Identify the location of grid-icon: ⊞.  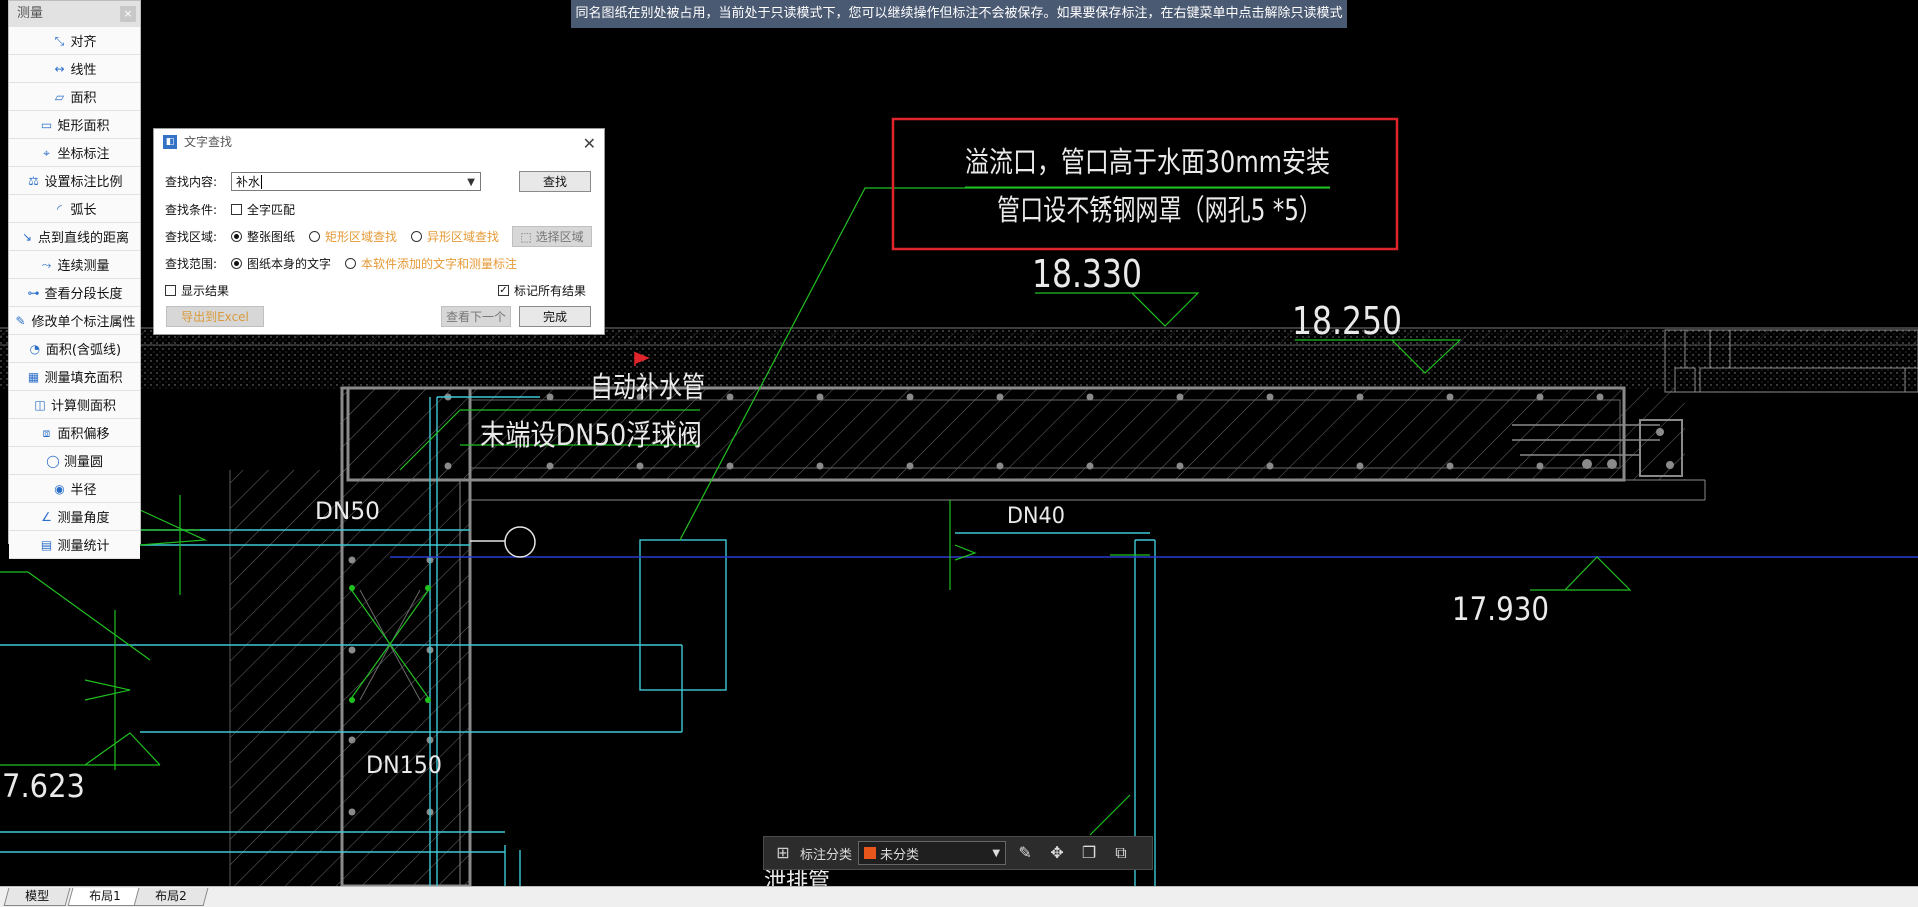
(783, 853).